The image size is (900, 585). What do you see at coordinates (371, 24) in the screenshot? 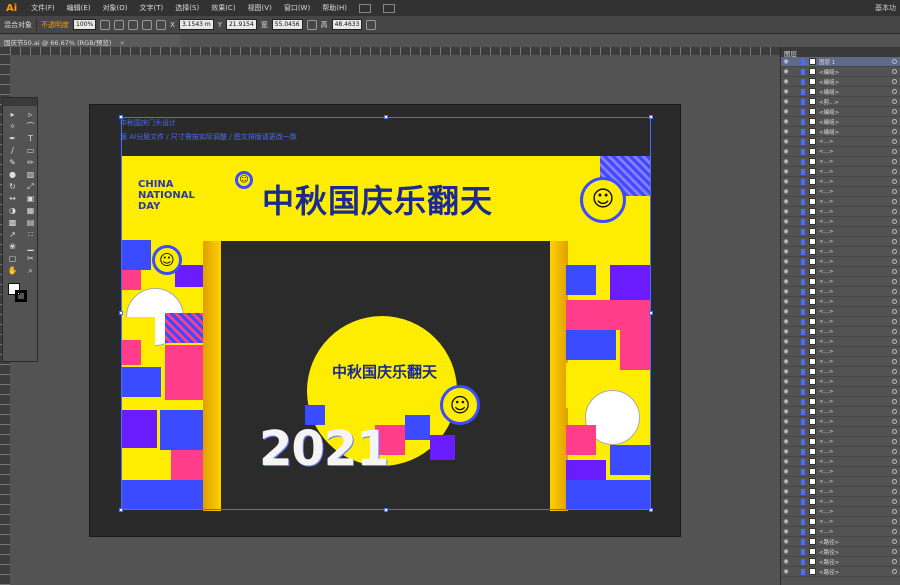
I see `more-options-icon` at bounding box center [371, 24].